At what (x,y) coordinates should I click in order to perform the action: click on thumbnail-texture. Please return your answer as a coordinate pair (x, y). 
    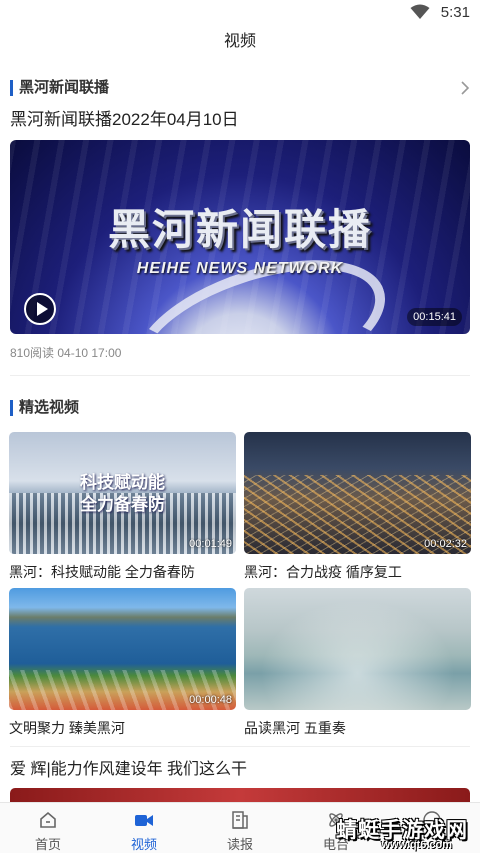
    Looking at the image, I should click on (357, 649).